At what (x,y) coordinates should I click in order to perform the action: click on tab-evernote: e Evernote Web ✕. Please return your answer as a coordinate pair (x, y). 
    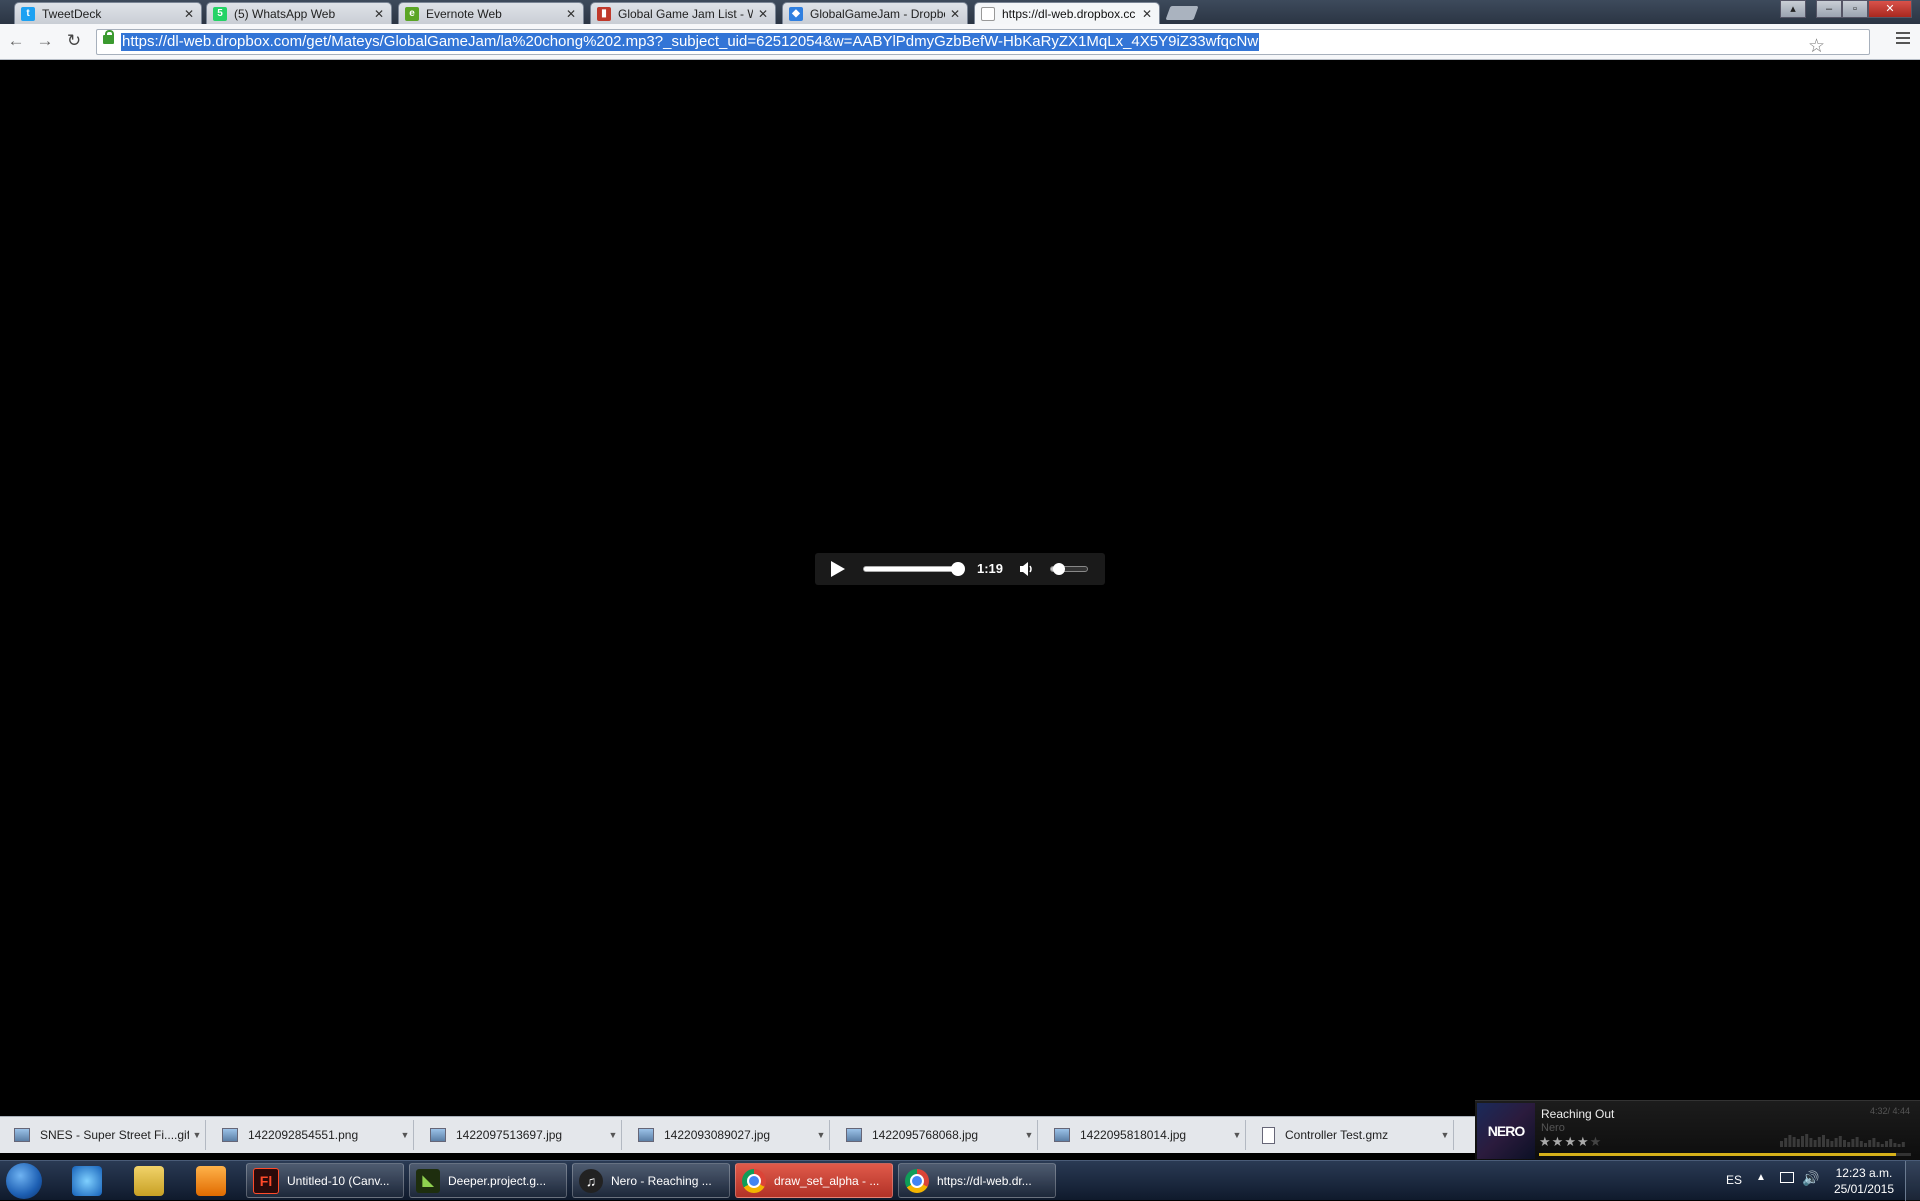
    Looking at the image, I should click on (491, 13).